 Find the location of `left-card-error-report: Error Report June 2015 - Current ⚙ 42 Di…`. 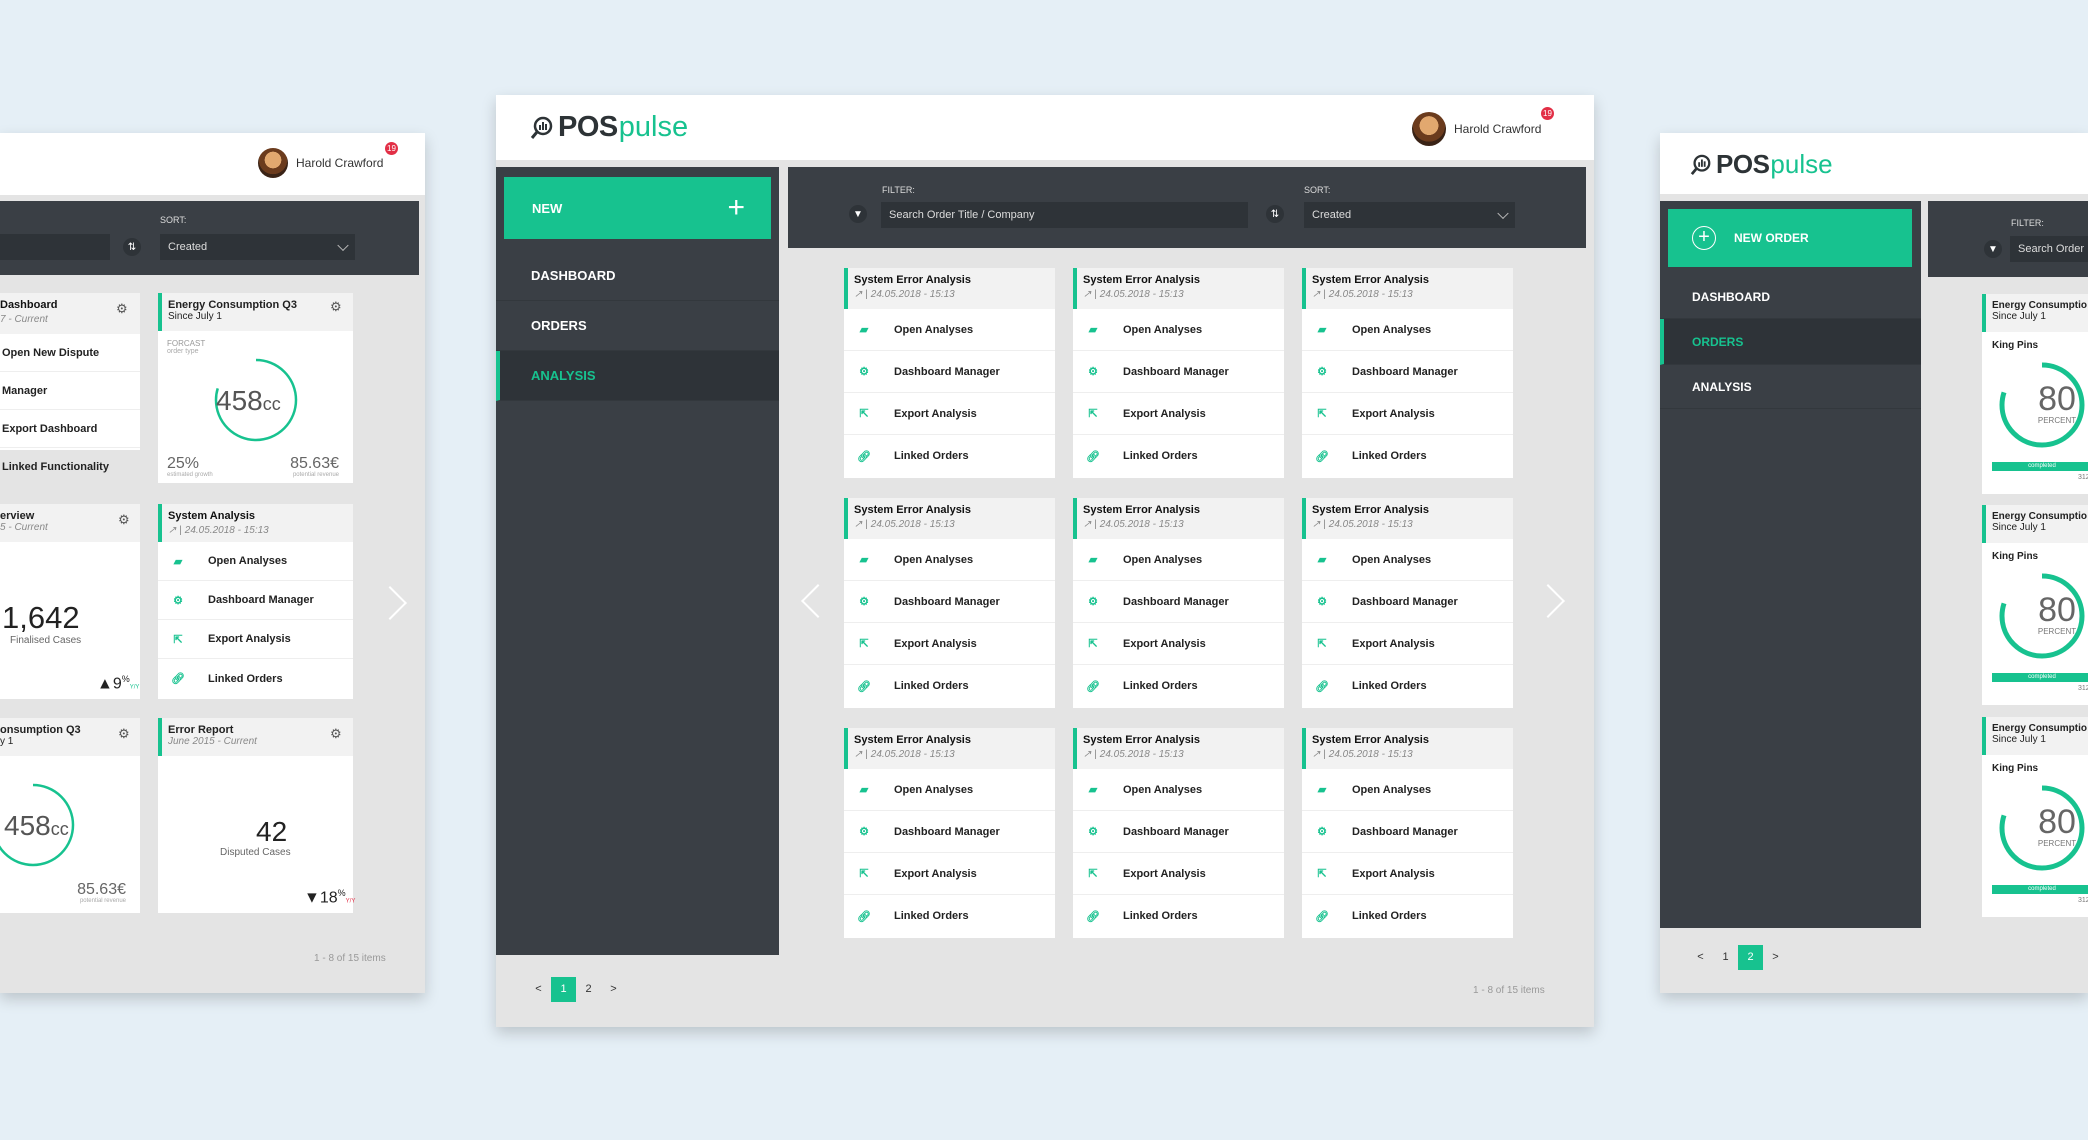

left-card-error-report: Error Report June 2015 - Current ⚙ 42 Di… is located at coordinates (256, 815).